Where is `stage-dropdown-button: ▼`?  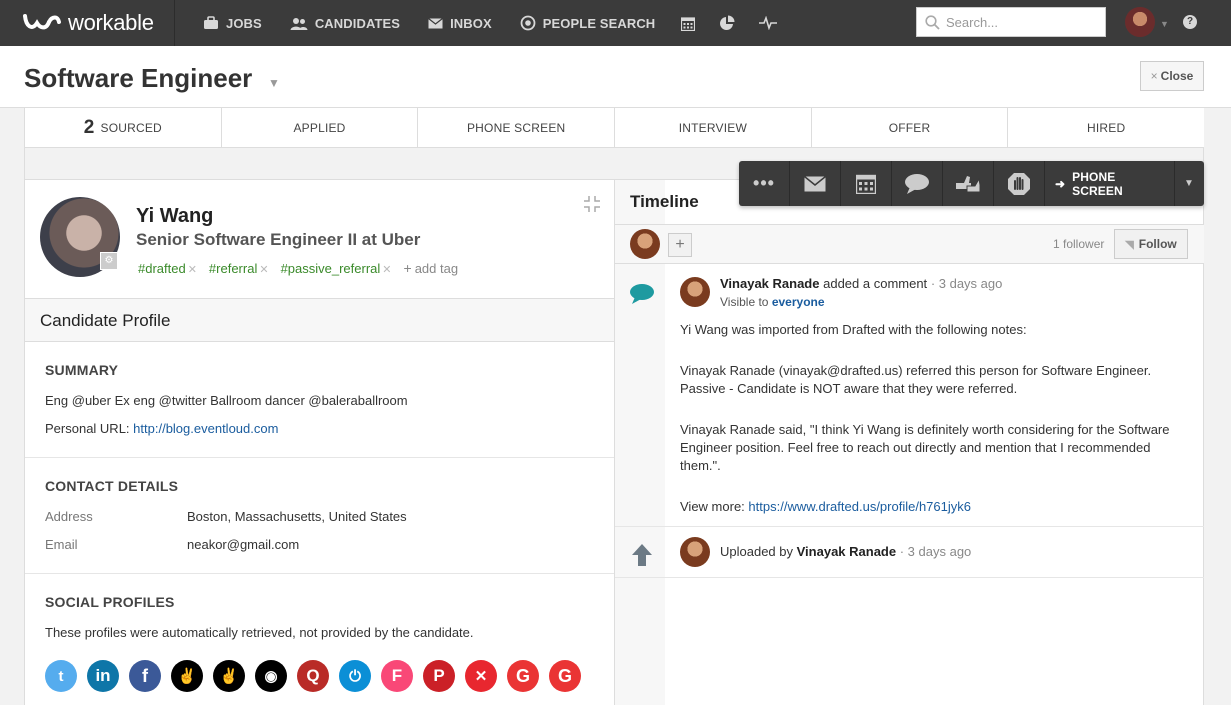 stage-dropdown-button: ▼ is located at coordinates (1189, 183).